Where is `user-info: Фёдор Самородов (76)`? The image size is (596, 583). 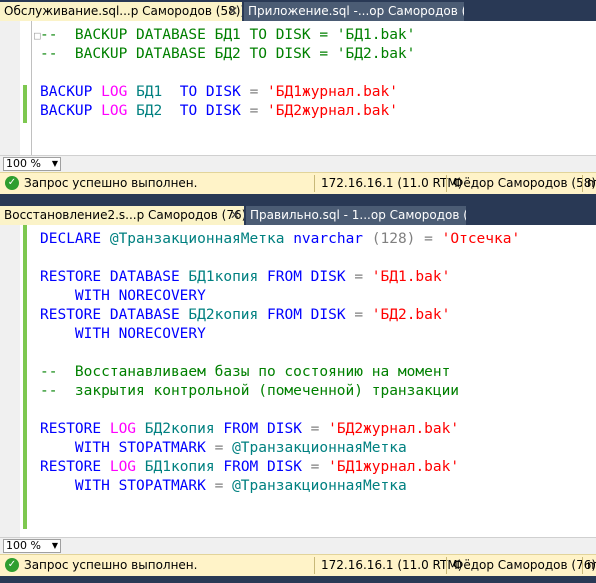 user-info: Фёдор Самородов (76) is located at coordinates (524, 565).